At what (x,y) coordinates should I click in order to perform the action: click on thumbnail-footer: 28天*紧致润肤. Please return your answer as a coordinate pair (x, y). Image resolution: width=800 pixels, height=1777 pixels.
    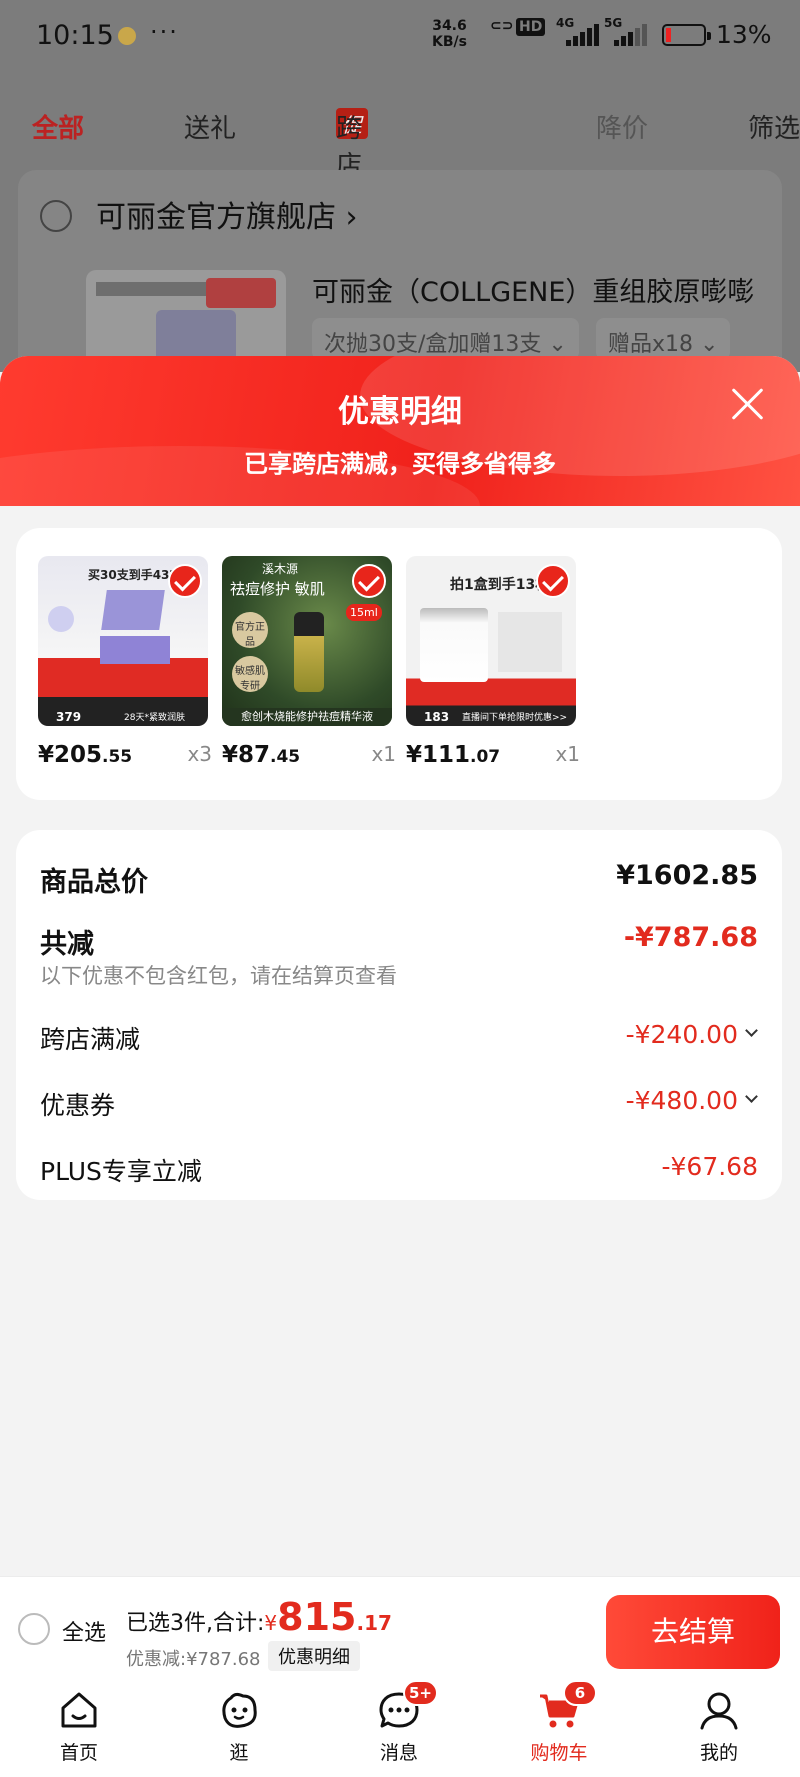
    Looking at the image, I should click on (154, 718).